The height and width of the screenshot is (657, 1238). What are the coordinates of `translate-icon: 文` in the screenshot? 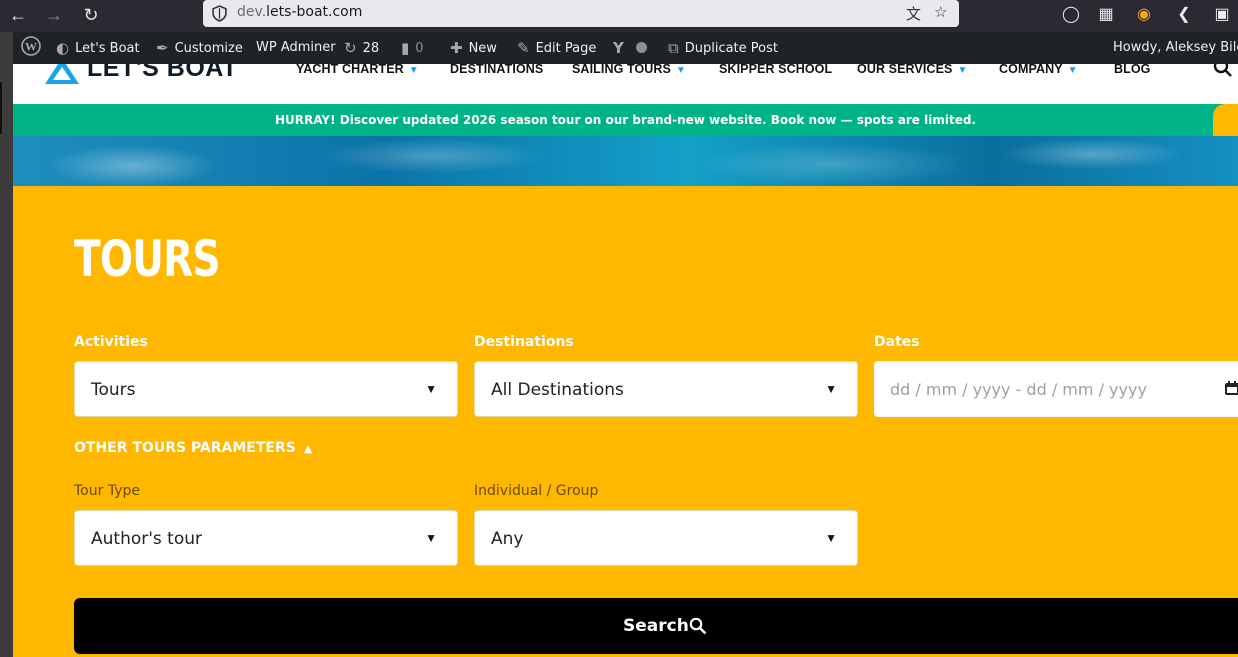 It's located at (913, 13).